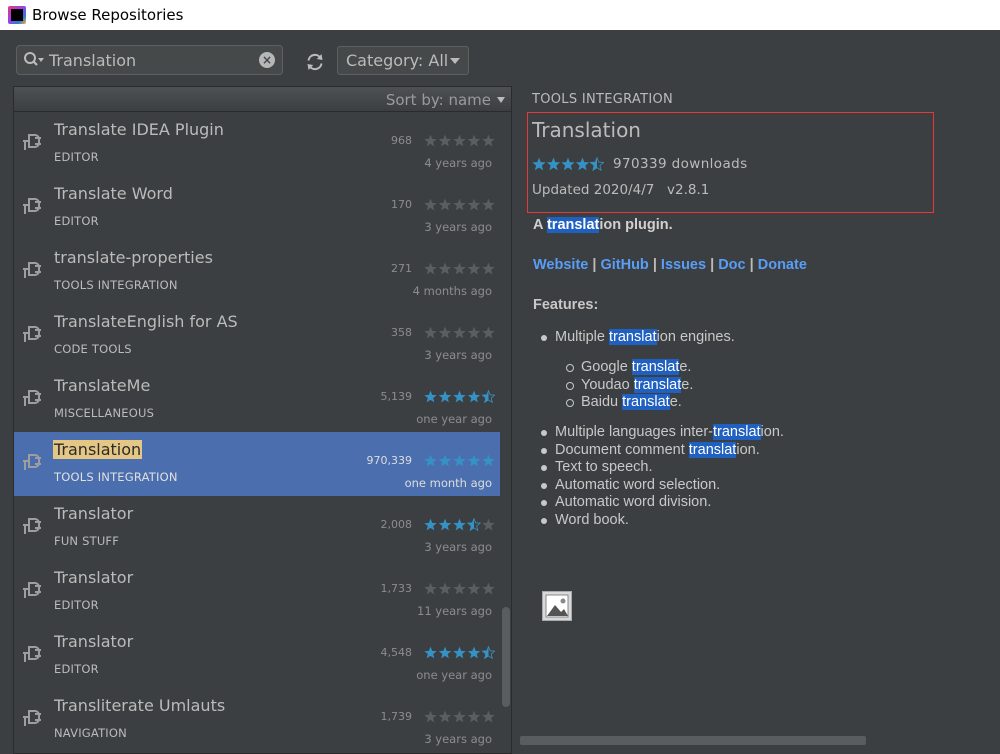  I want to click on item-text: Automatic word selection., so click(638, 484).